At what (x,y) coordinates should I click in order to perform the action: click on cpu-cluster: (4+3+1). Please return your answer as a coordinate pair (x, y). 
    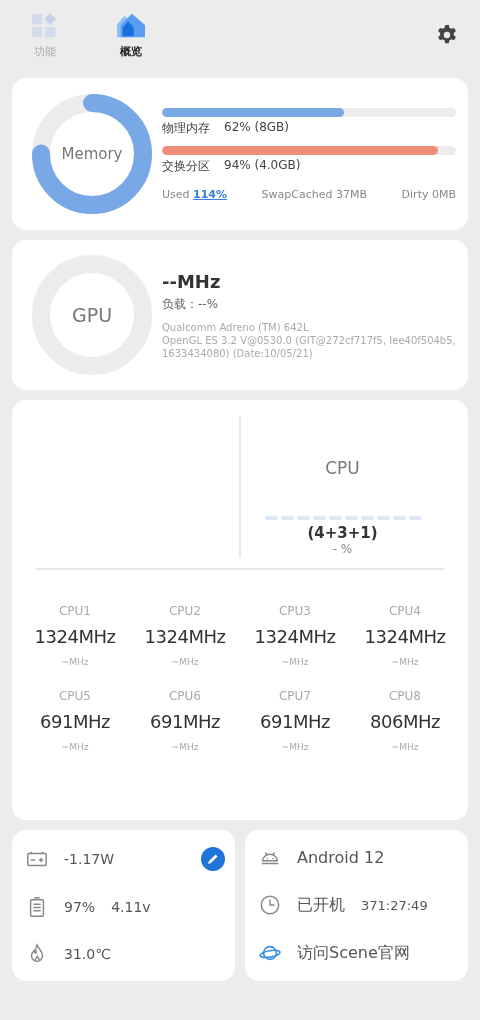
    Looking at the image, I should click on (342, 533).